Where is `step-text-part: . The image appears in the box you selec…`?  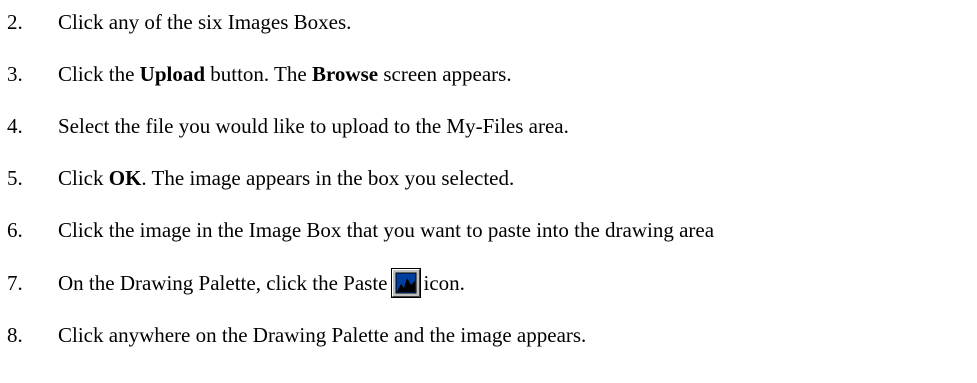
step-text-part: . The image appears in the box you selec… is located at coordinates (328, 178).